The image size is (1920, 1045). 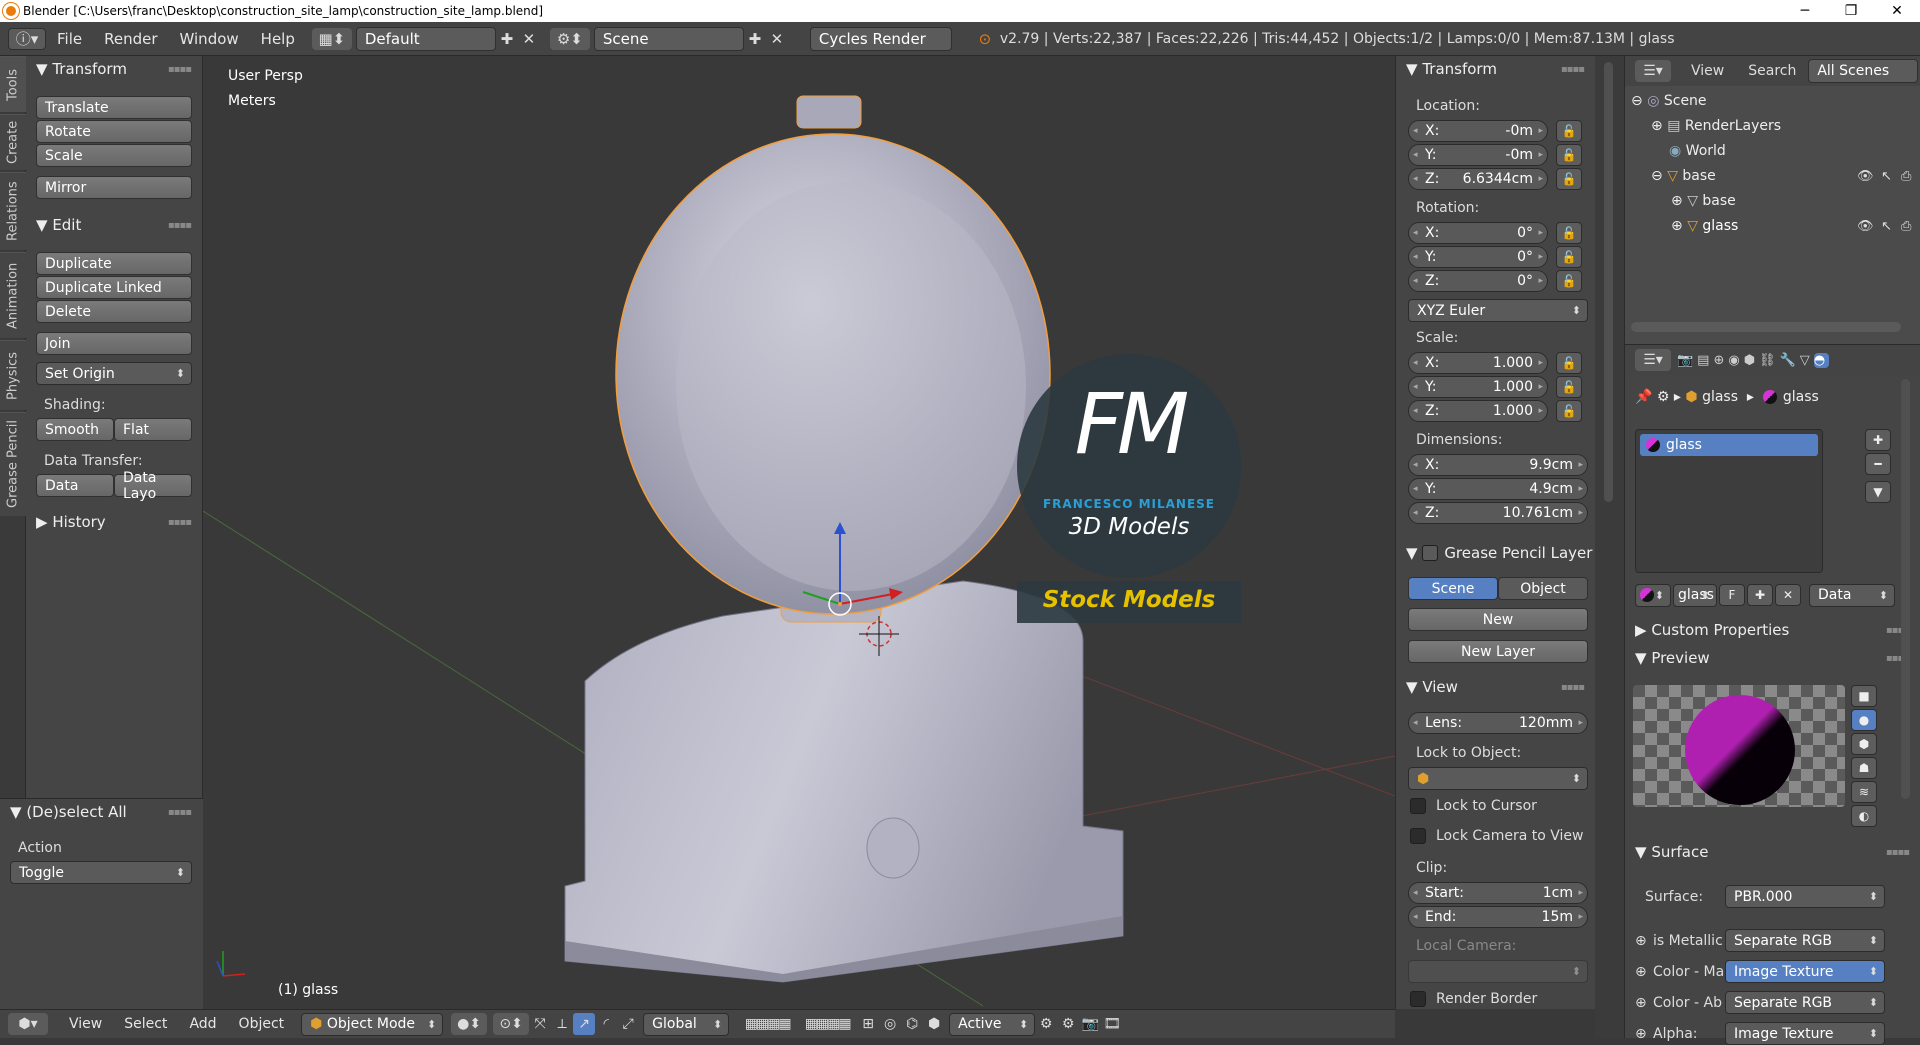 I want to click on remove-layout-icon: ✕, so click(x=529, y=39).